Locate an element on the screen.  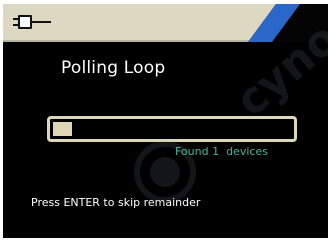
plug-icon is located at coordinates (32, 22).